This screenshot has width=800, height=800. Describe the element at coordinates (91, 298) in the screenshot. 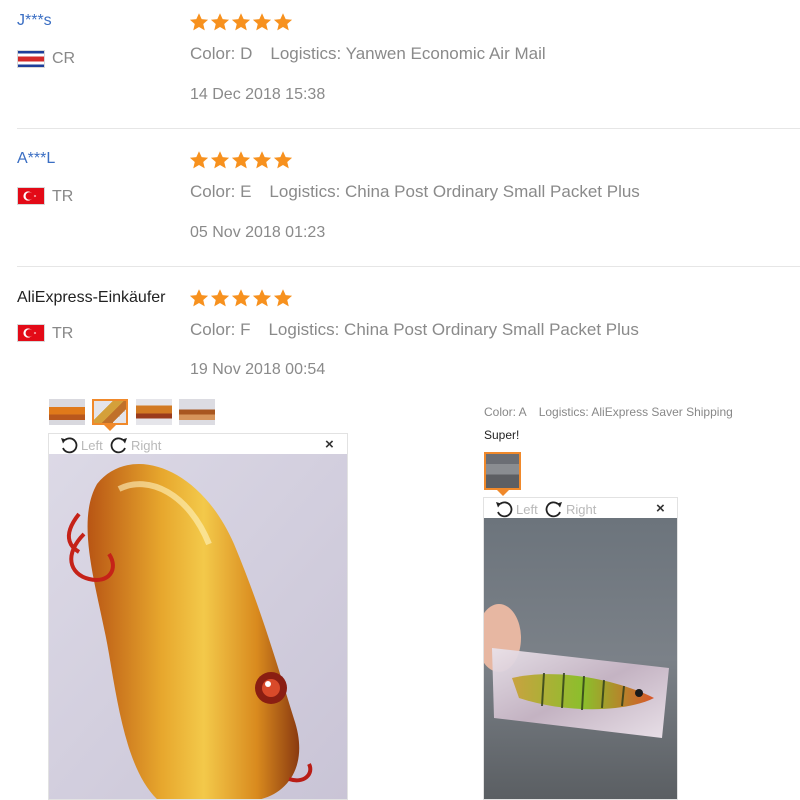

I see `reviewer-name: AliExpress-Einkäufer` at that location.